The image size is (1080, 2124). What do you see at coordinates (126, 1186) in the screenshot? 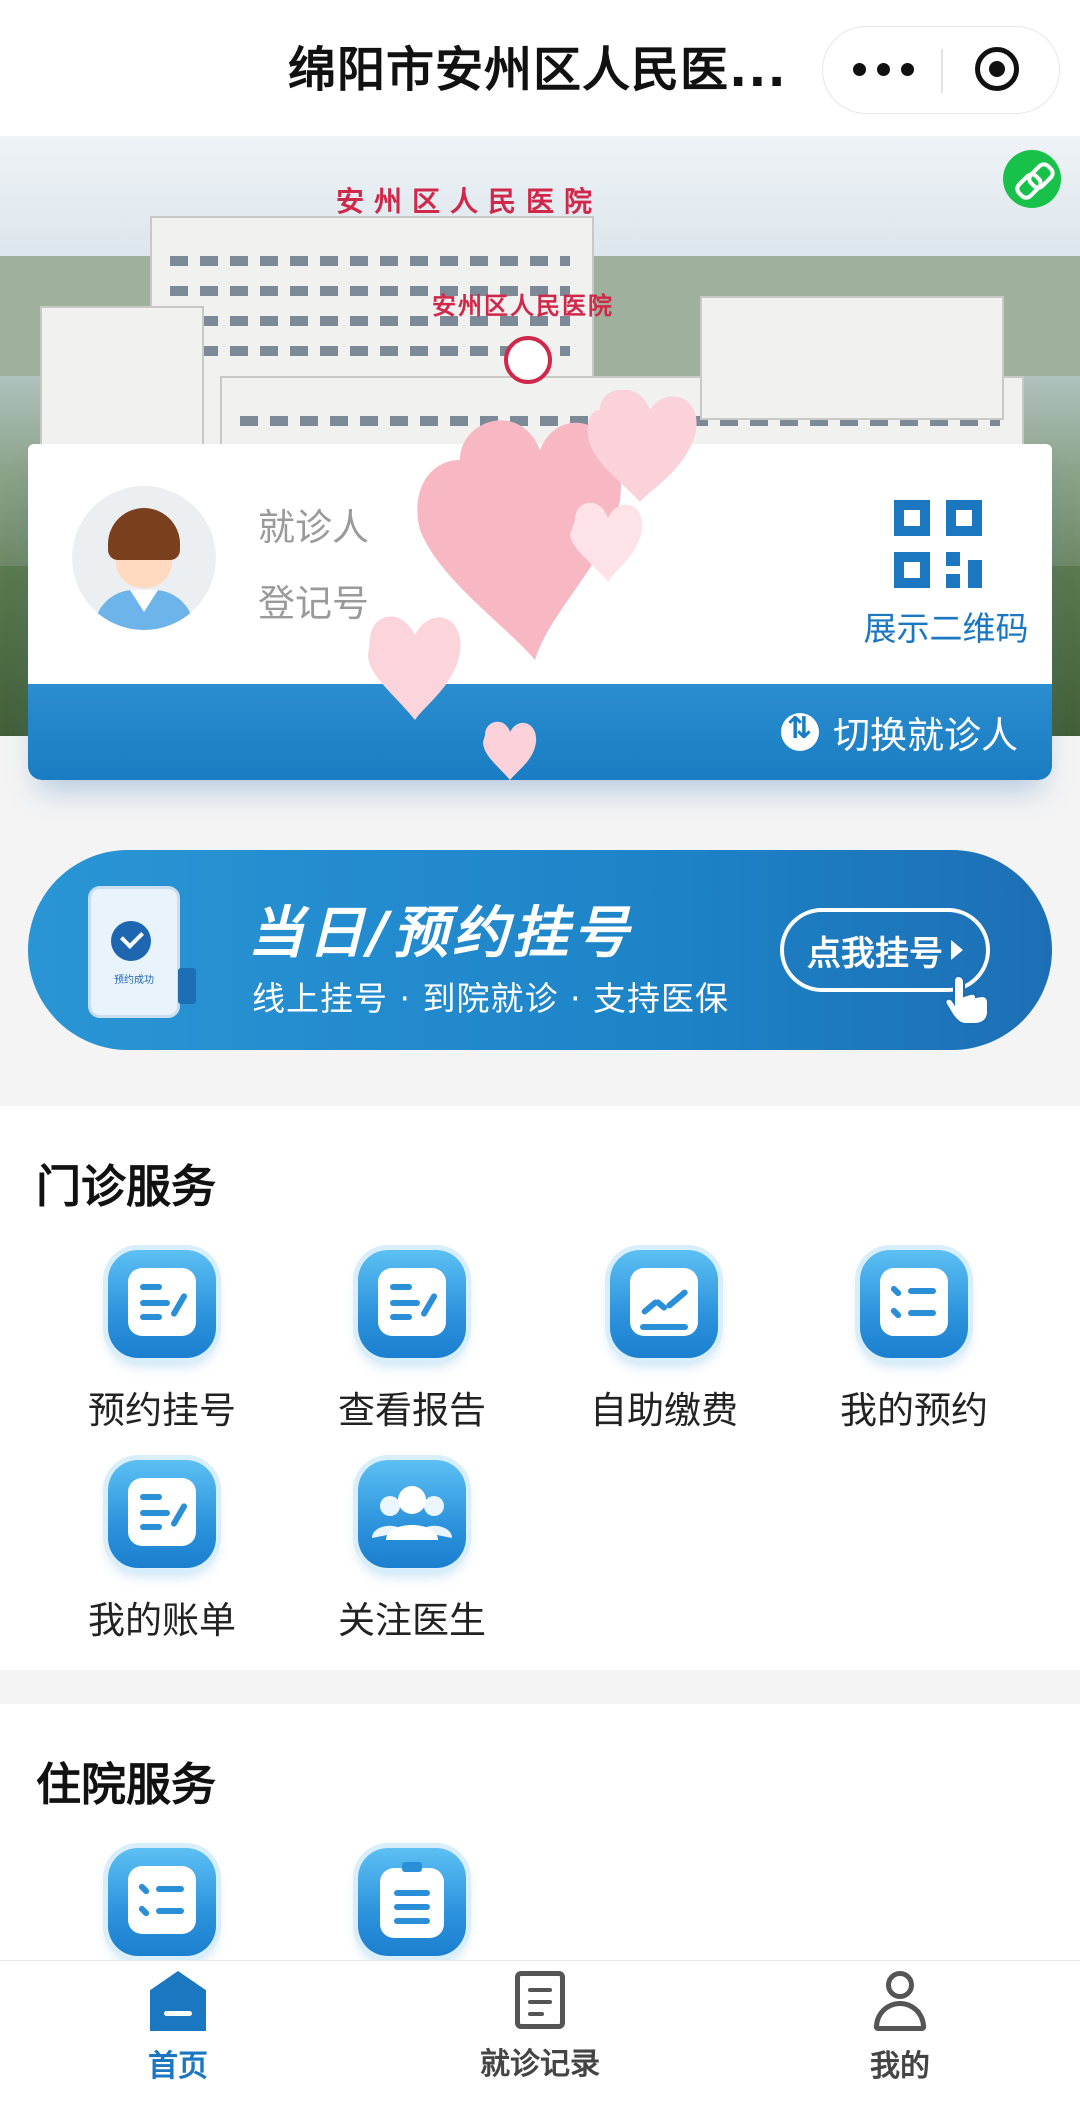
I see `outpatient-title: 门诊服务` at bounding box center [126, 1186].